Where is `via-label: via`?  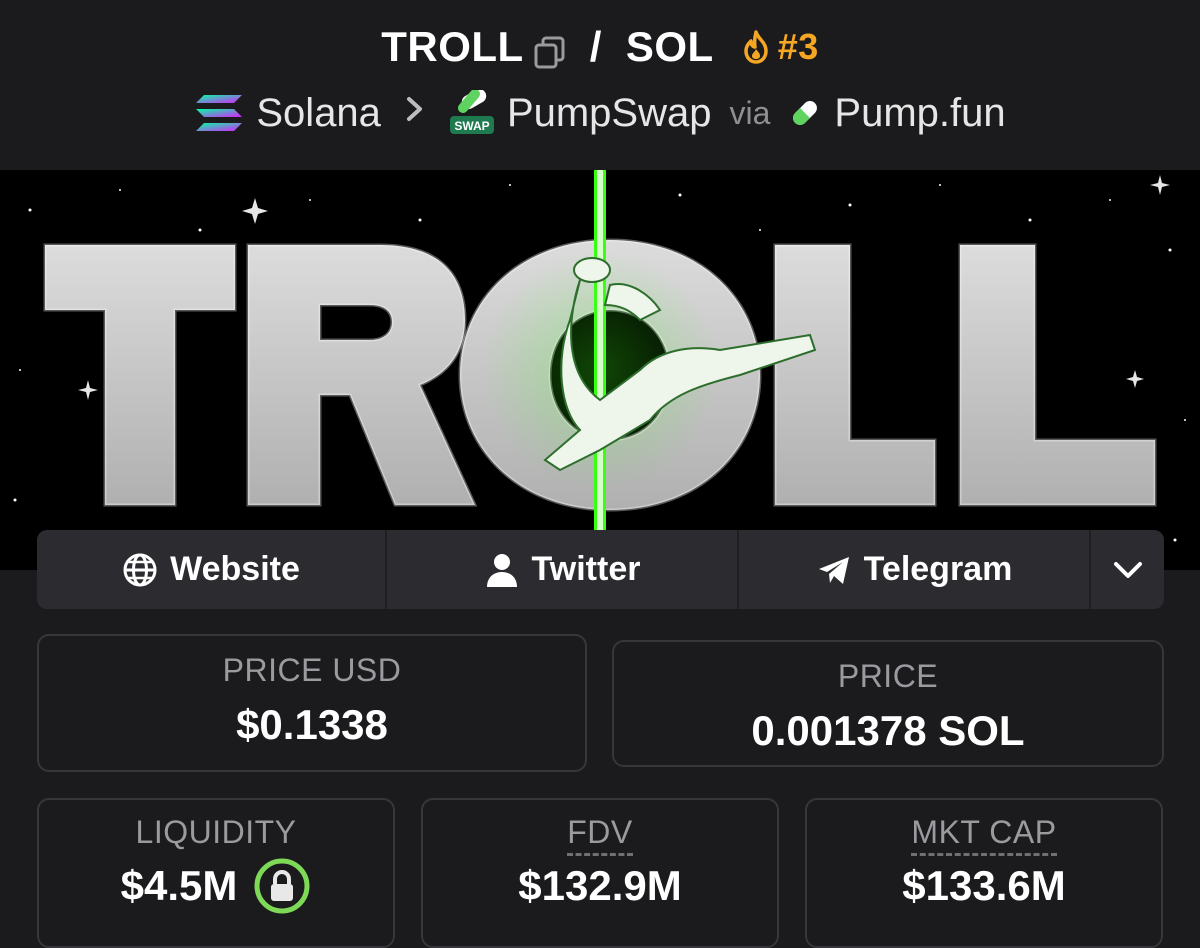
via-label: via is located at coordinates (750, 112).